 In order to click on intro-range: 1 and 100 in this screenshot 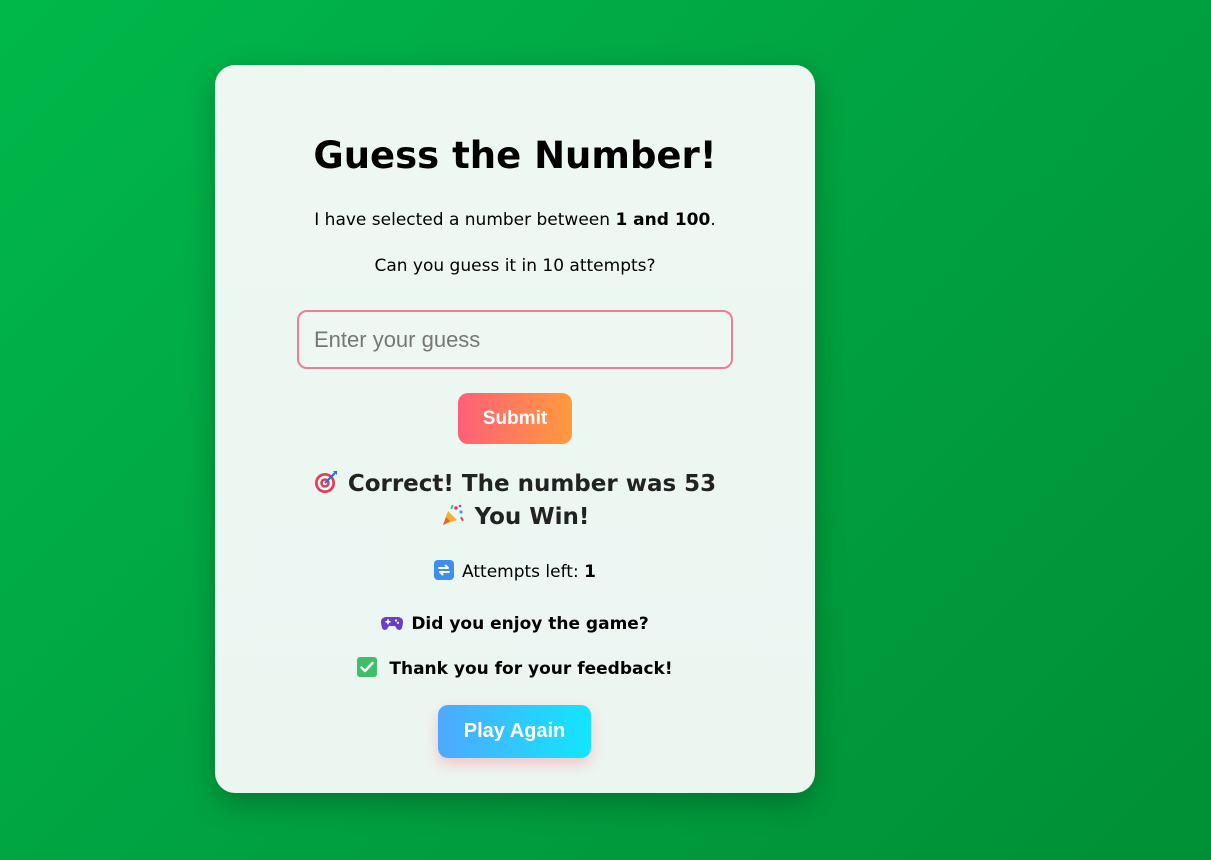, I will do `click(663, 220)`.